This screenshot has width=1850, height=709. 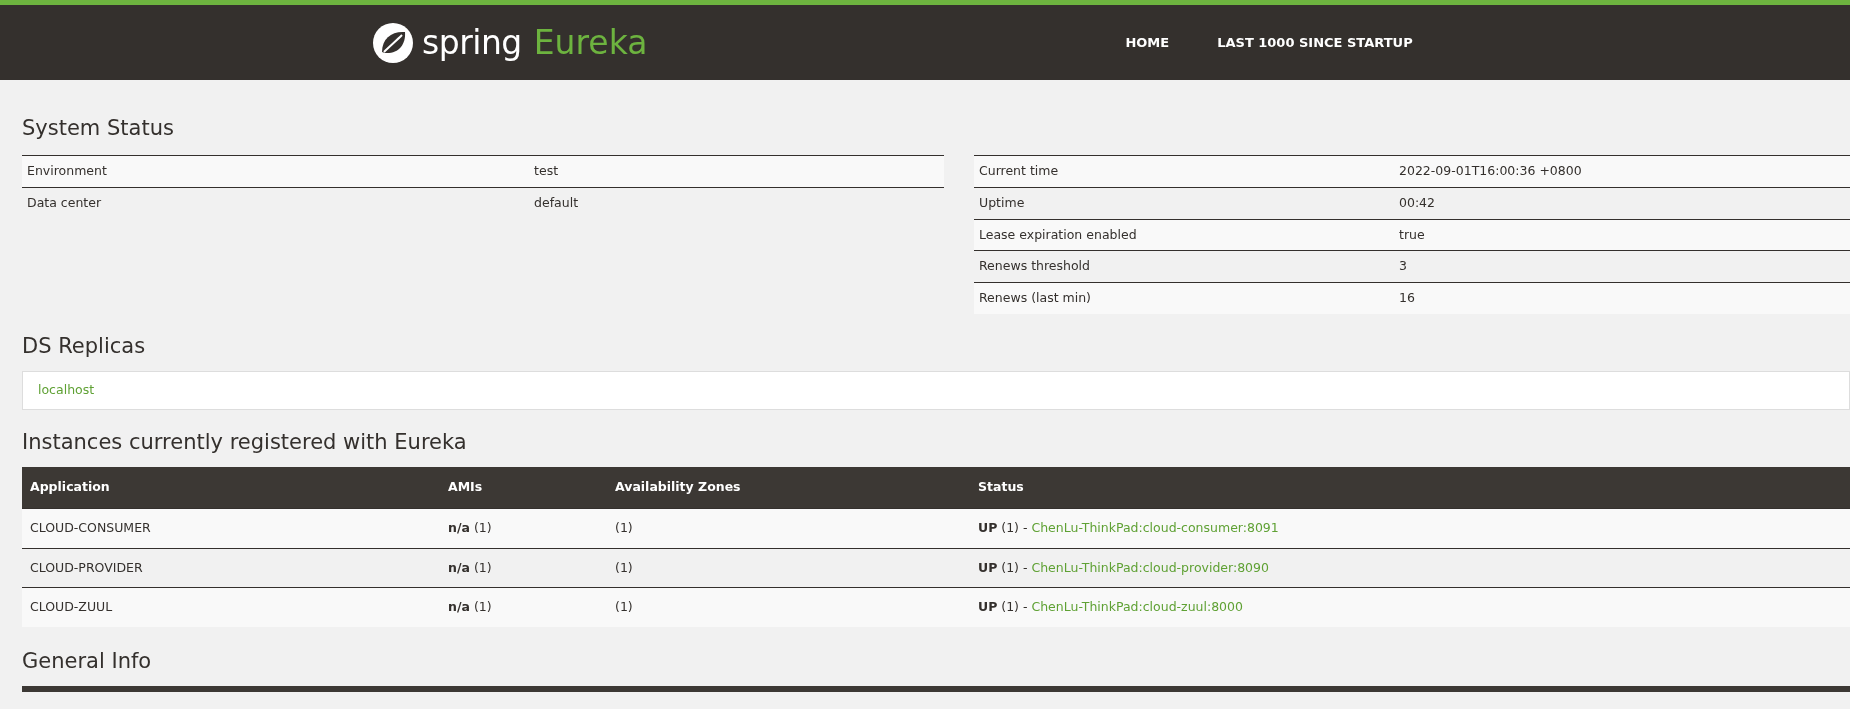 What do you see at coordinates (87, 662) in the screenshot?
I see `section-heading: General Info` at bounding box center [87, 662].